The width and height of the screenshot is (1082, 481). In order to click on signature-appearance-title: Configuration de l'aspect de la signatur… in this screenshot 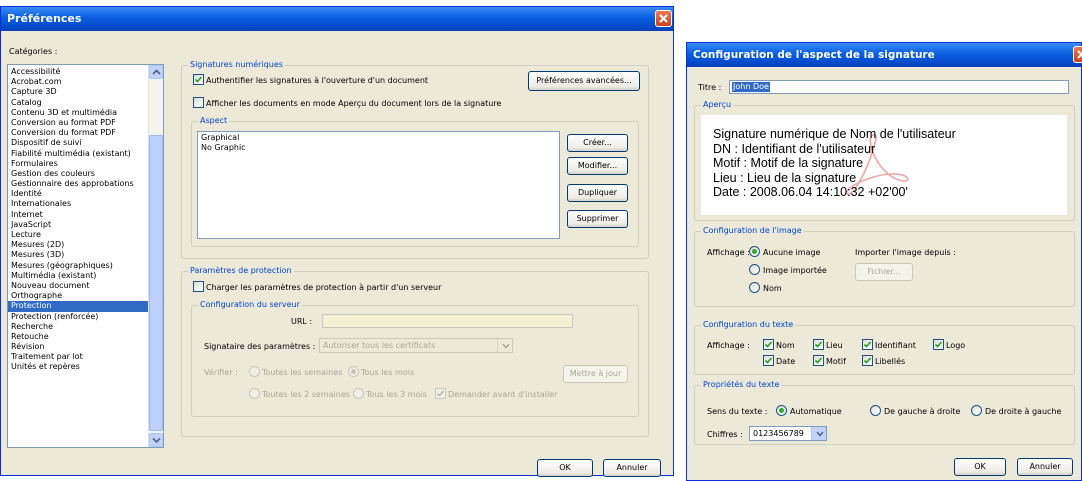, I will do `click(814, 55)`.